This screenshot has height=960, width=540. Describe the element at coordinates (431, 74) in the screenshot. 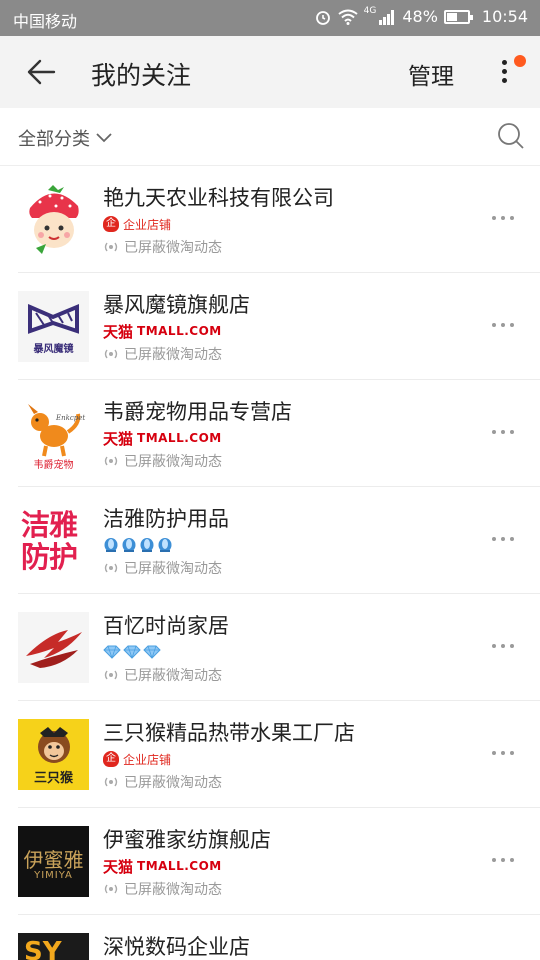

I see `manage-button: 管理` at that location.